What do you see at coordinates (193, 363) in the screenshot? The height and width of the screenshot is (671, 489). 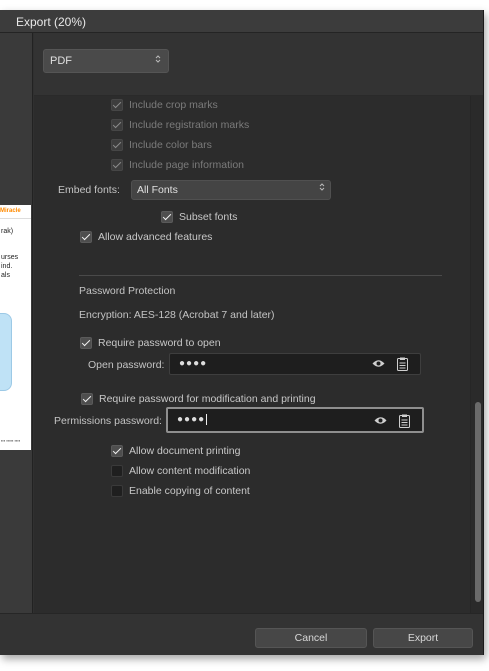 I see `open-password-value: ●●●●` at bounding box center [193, 363].